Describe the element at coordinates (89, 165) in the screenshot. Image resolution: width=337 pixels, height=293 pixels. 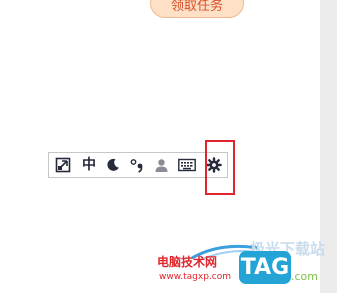
I see `chinese-mode-toggle: 中` at that location.